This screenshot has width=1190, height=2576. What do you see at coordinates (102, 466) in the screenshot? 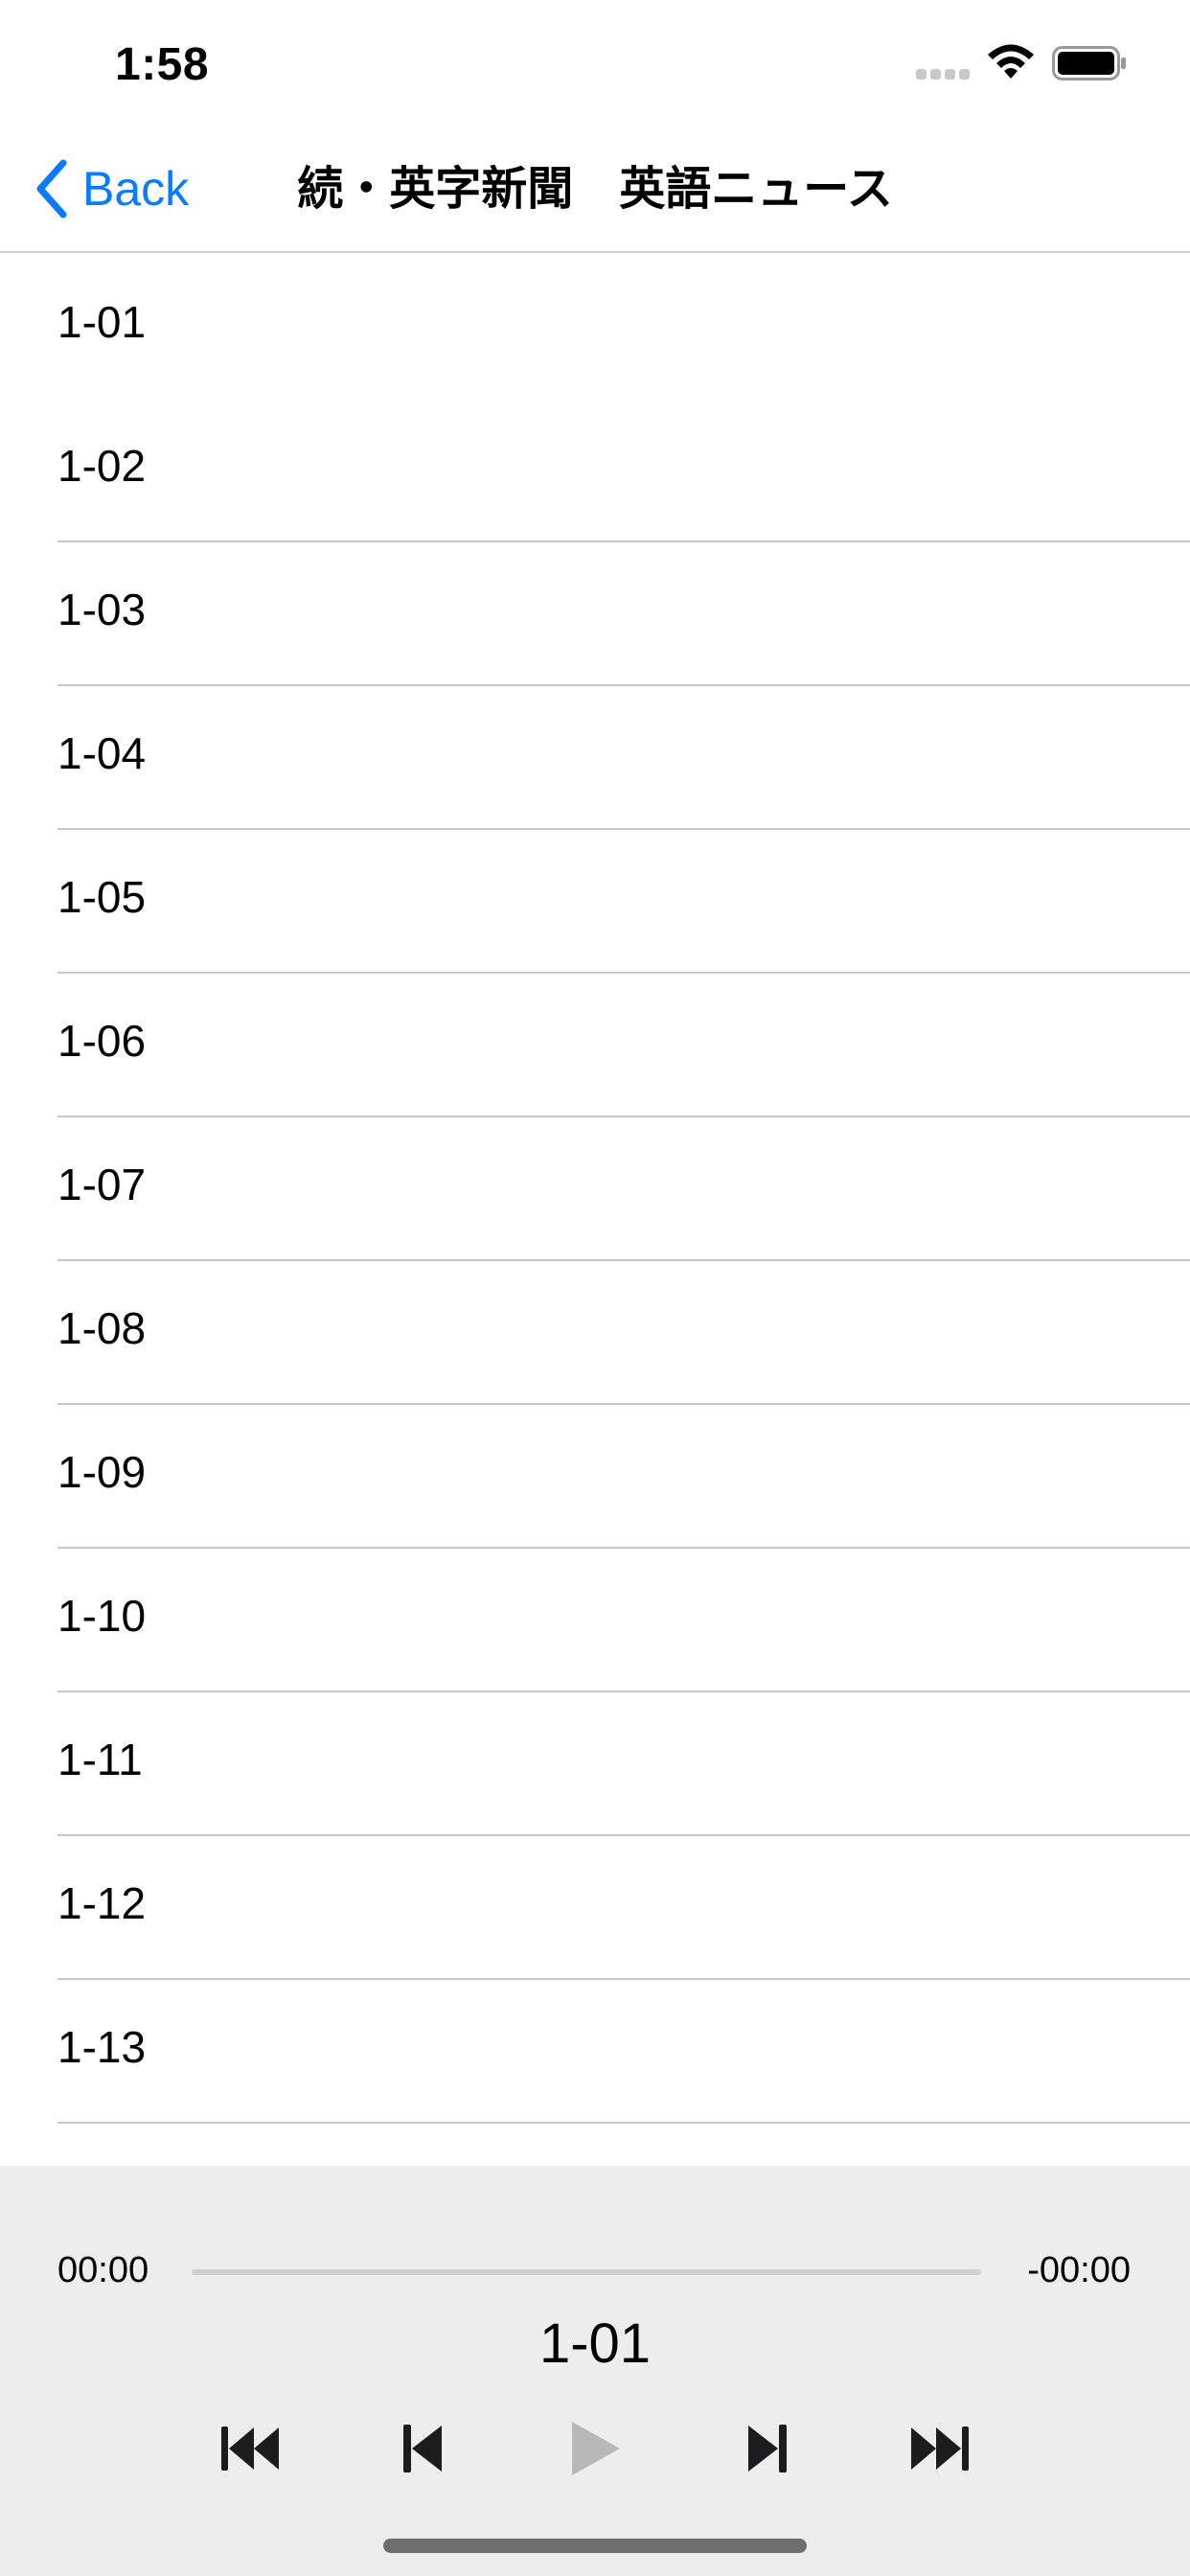
I see `list-item-label: 1-02` at bounding box center [102, 466].